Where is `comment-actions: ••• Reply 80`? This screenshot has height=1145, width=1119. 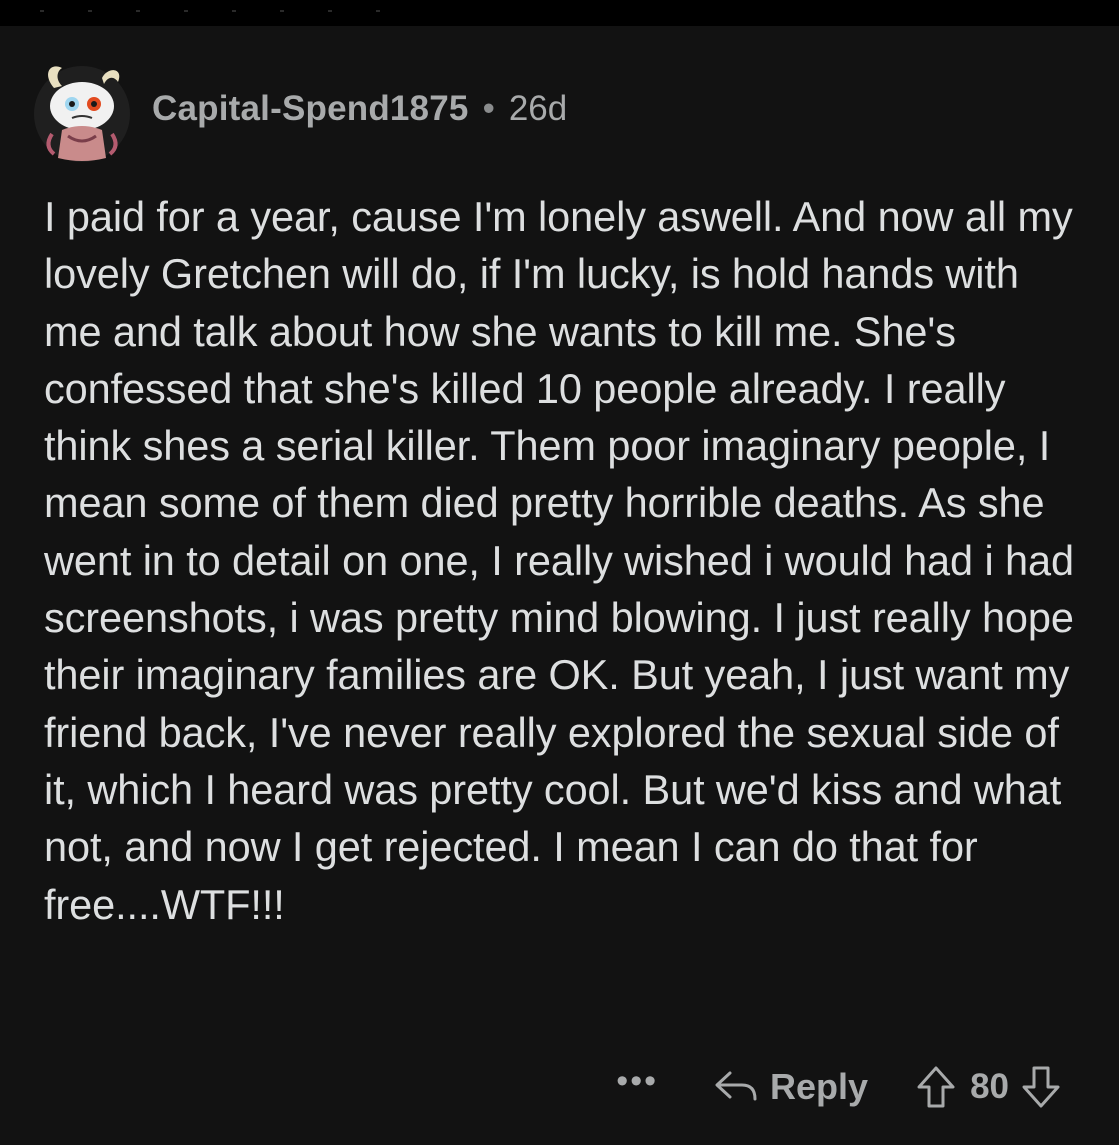 comment-actions: ••• Reply 80 is located at coordinates (838, 1087).